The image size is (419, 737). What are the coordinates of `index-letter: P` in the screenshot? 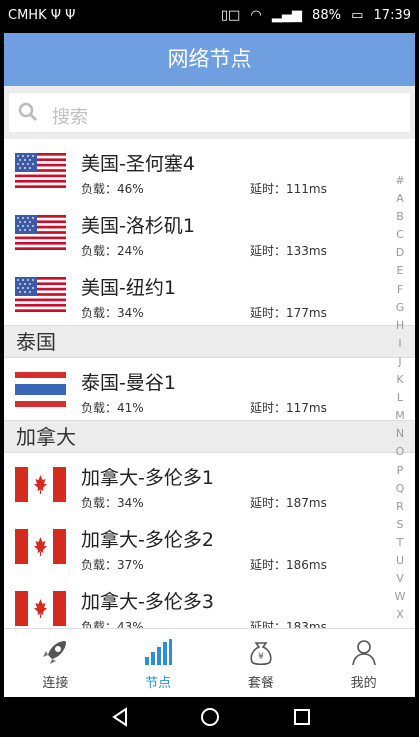 It's located at (400, 471).